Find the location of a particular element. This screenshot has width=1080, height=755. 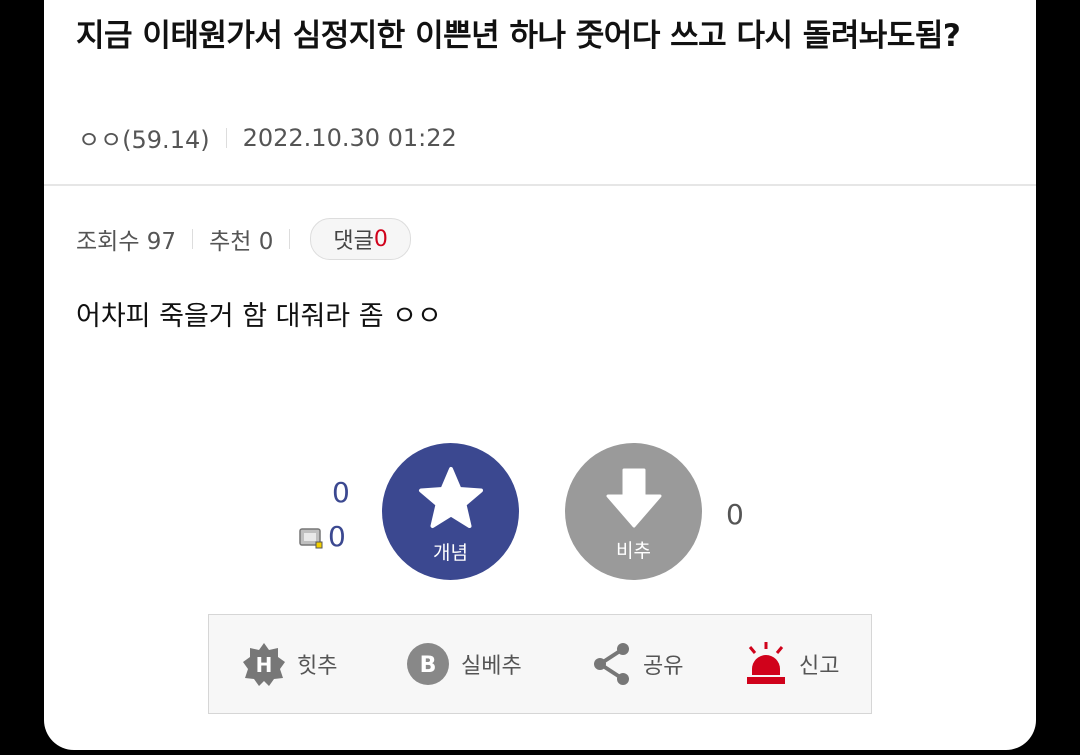

comment-button: 댓글 0 is located at coordinates (360, 239).